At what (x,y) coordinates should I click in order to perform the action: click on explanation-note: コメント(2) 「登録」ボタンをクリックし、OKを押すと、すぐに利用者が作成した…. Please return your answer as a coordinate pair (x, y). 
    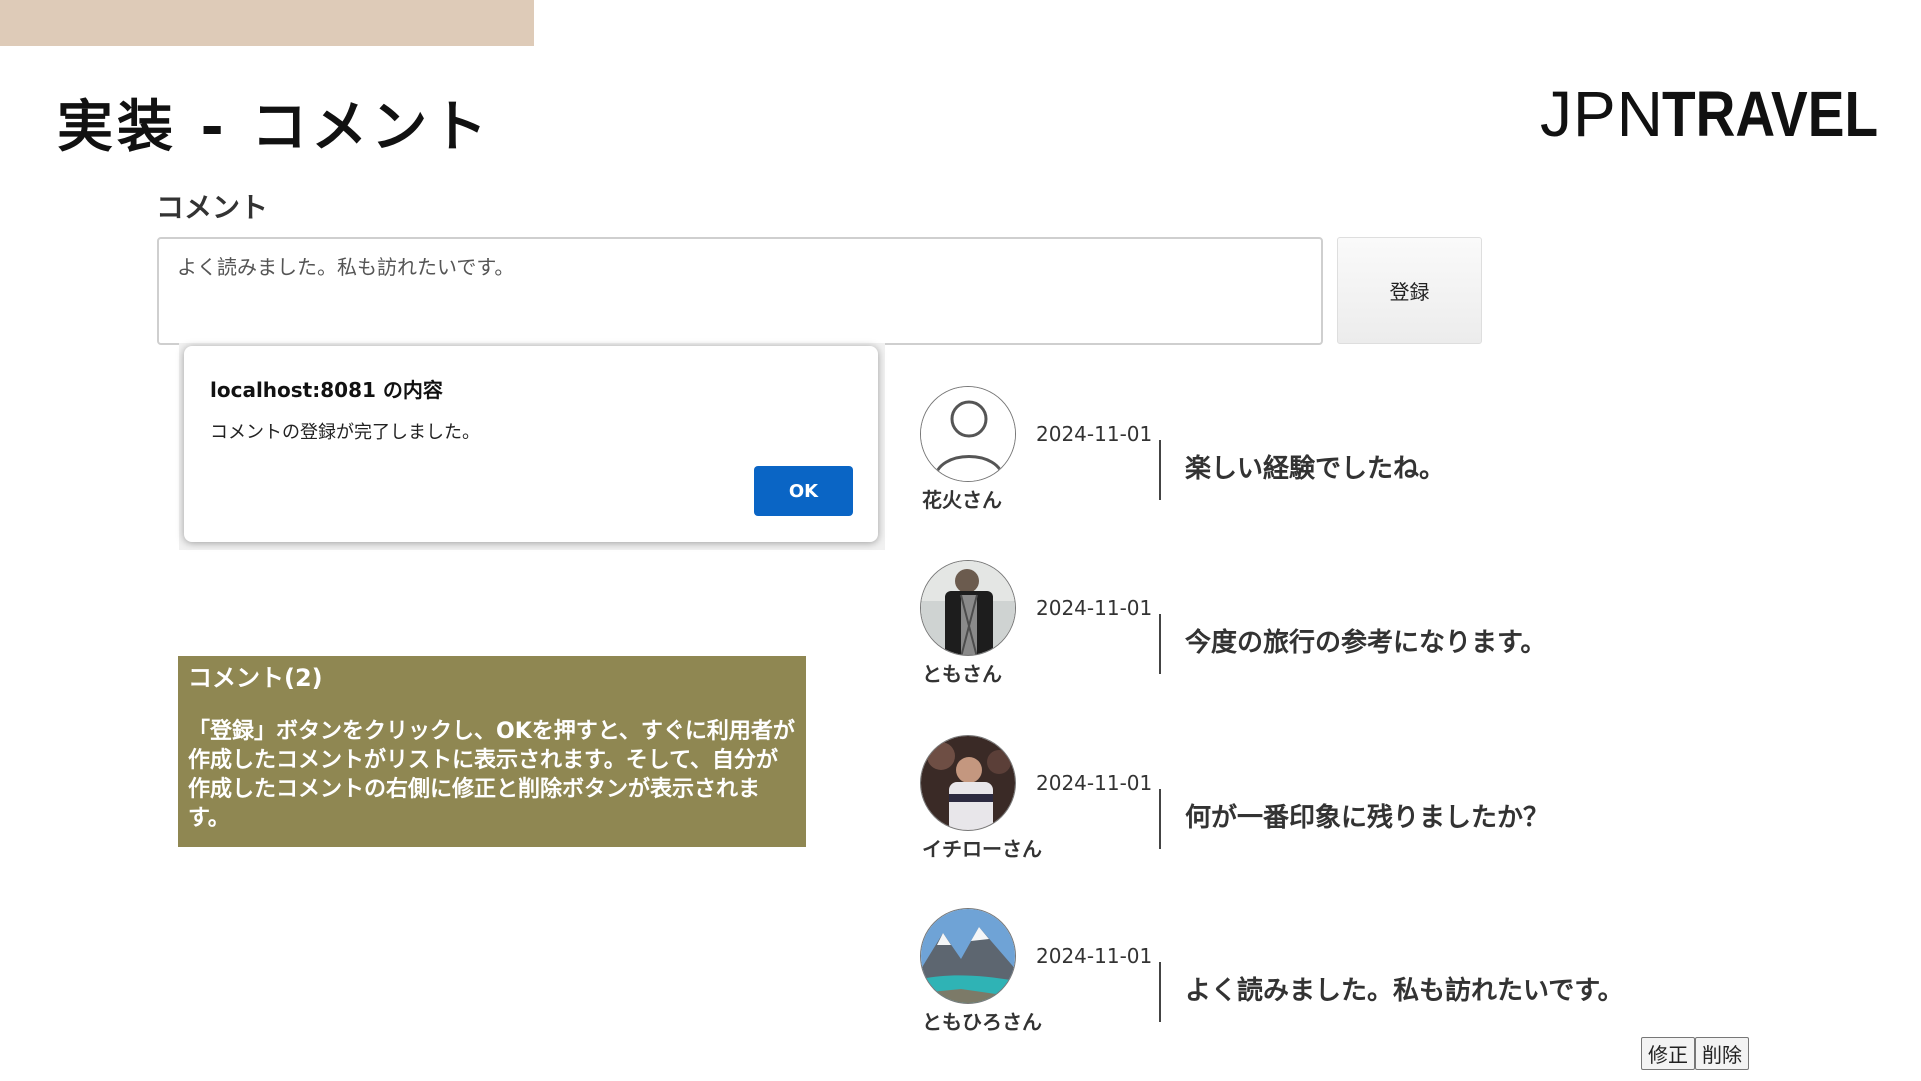
    Looking at the image, I should click on (492, 751).